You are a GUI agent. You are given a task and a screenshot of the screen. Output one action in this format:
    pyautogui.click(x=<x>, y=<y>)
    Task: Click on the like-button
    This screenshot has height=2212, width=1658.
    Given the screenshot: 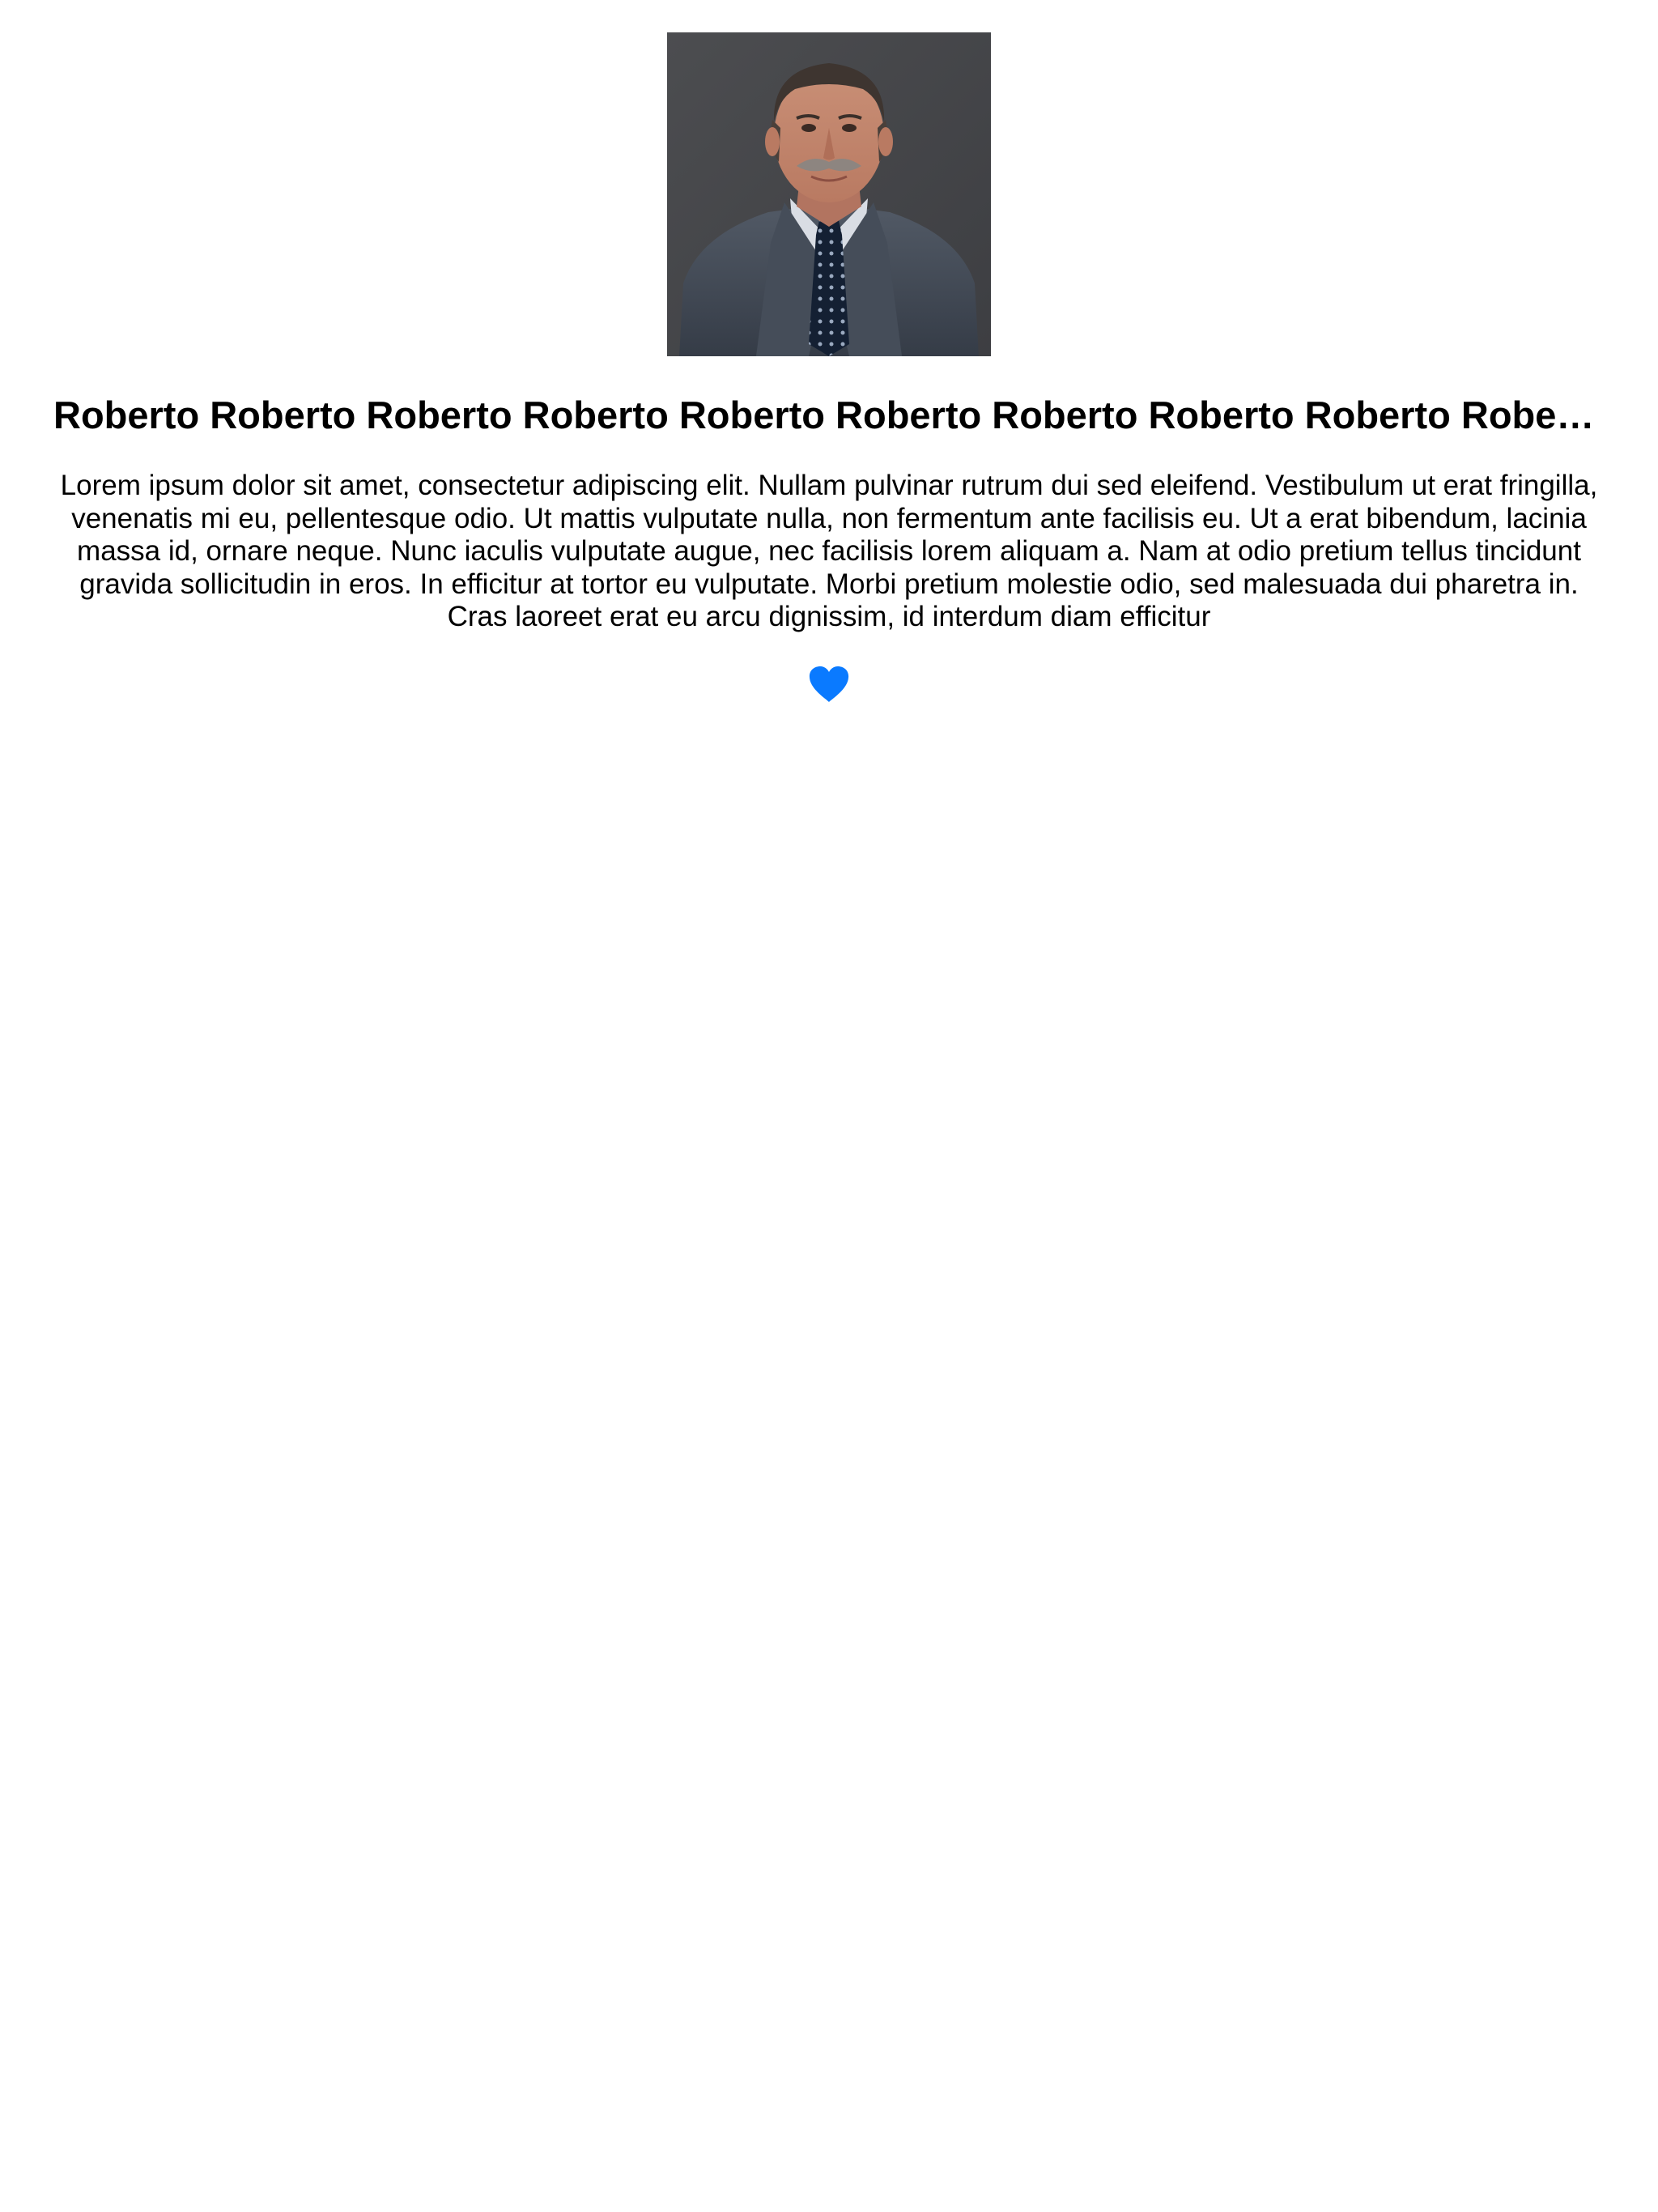 What is the action you would take?
    pyautogui.click(x=829, y=685)
    